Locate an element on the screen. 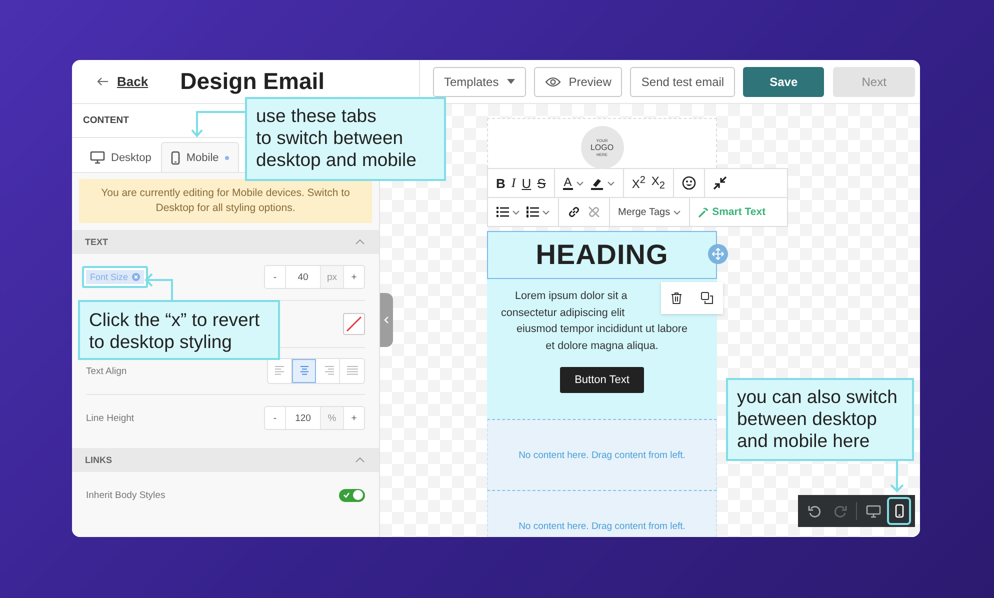 This screenshot has width=994, height=598. align-justify-icon is located at coordinates (352, 371).